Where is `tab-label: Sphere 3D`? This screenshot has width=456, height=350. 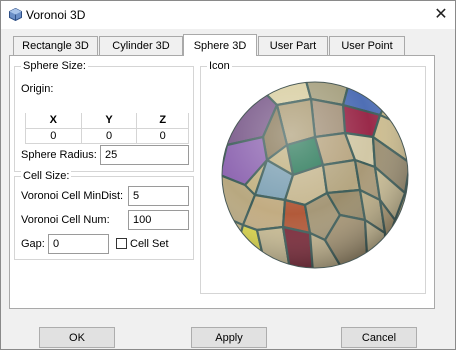
tab-label: Sphere 3D is located at coordinates (220, 45).